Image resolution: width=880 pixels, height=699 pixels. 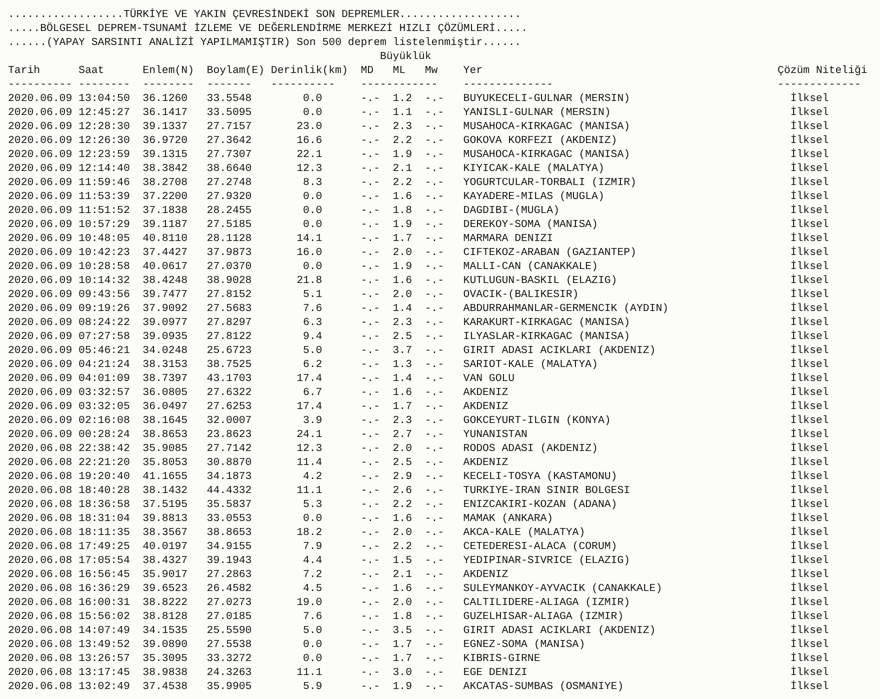 What do you see at coordinates (402, 337) in the screenshot?
I see `table-cell-text: 2.5` at bounding box center [402, 337].